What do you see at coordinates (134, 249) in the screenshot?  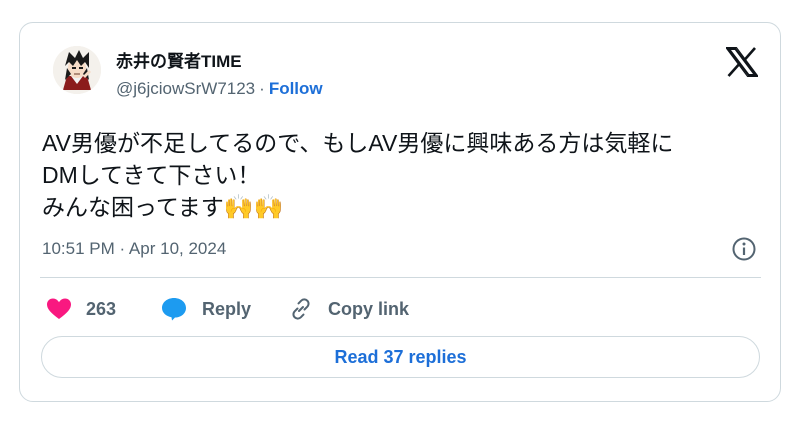 I see `tweet-timestamp: 10:51 PM · Apr 10, 2024` at bounding box center [134, 249].